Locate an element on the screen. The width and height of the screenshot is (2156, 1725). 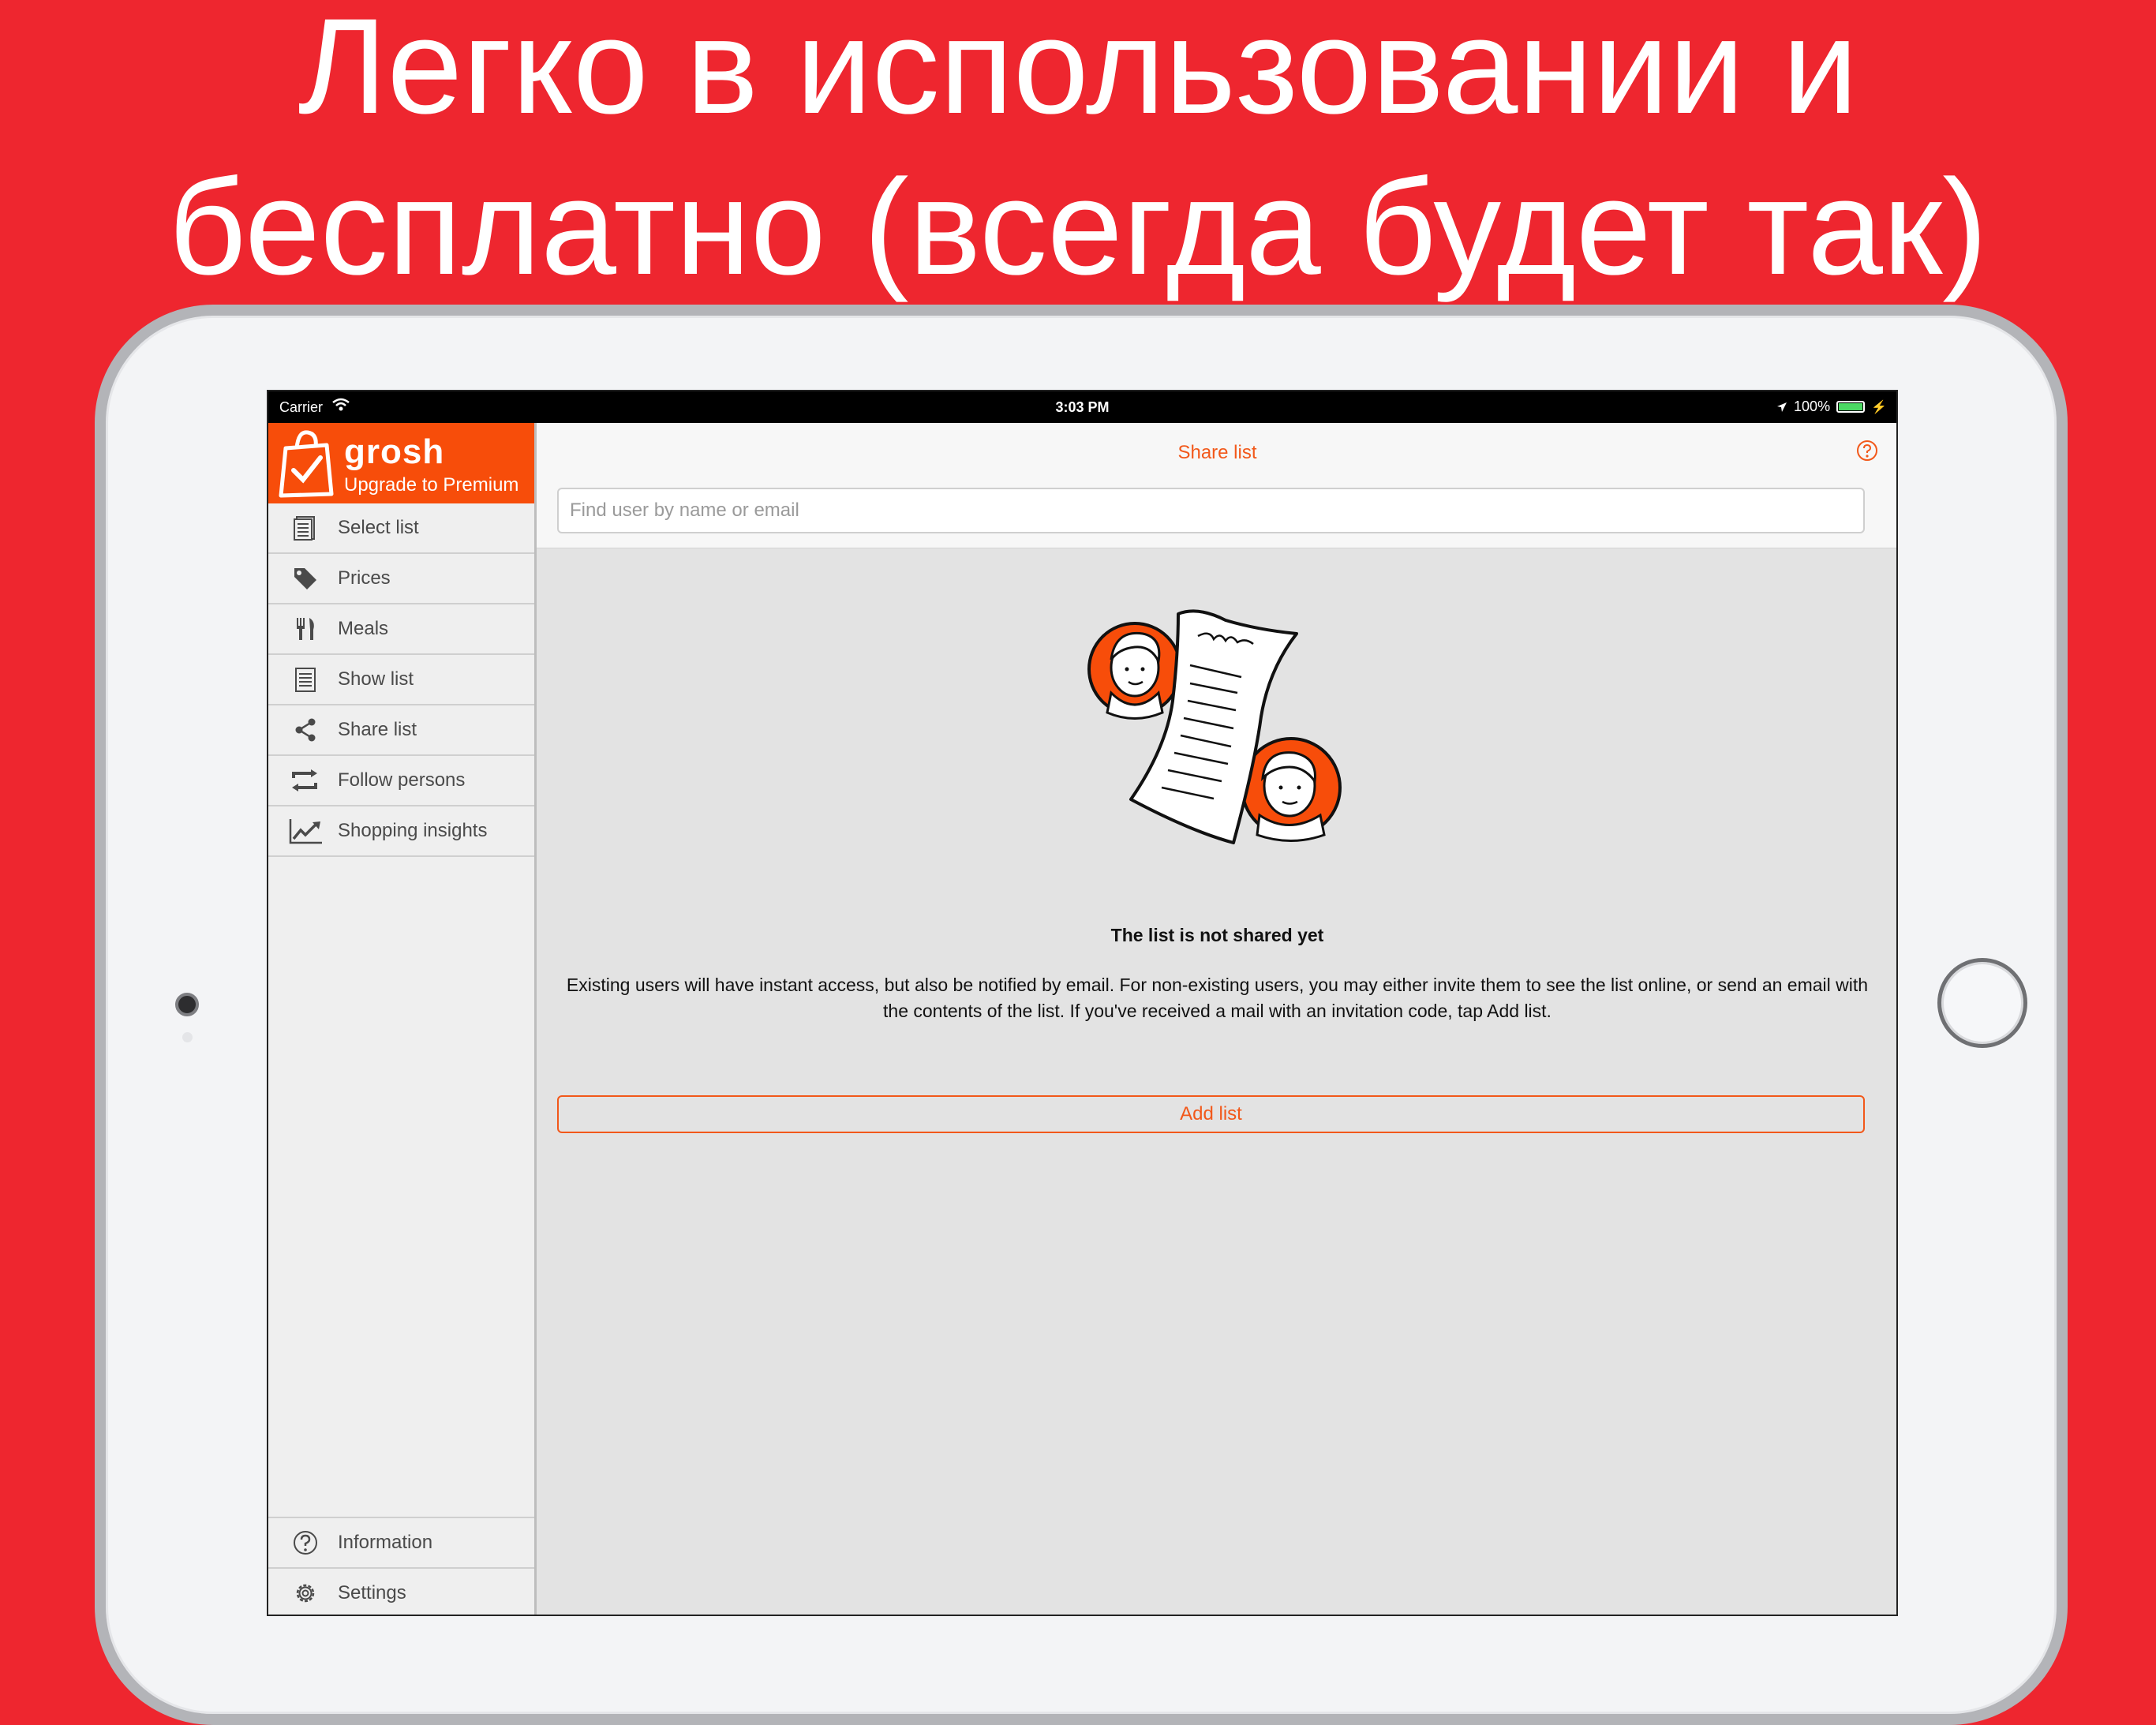
battery-fill is located at coordinates (1851, 407).